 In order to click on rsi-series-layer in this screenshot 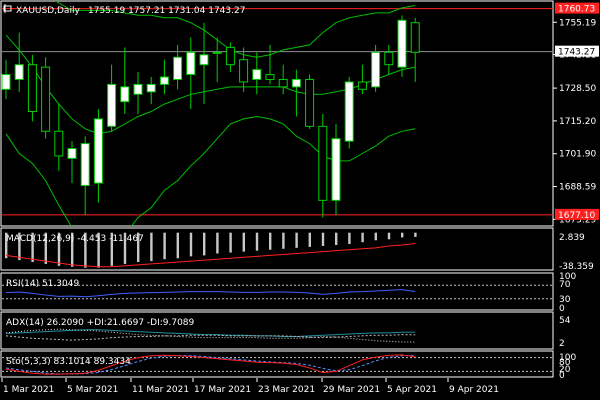, I will do `click(277, 292)`.